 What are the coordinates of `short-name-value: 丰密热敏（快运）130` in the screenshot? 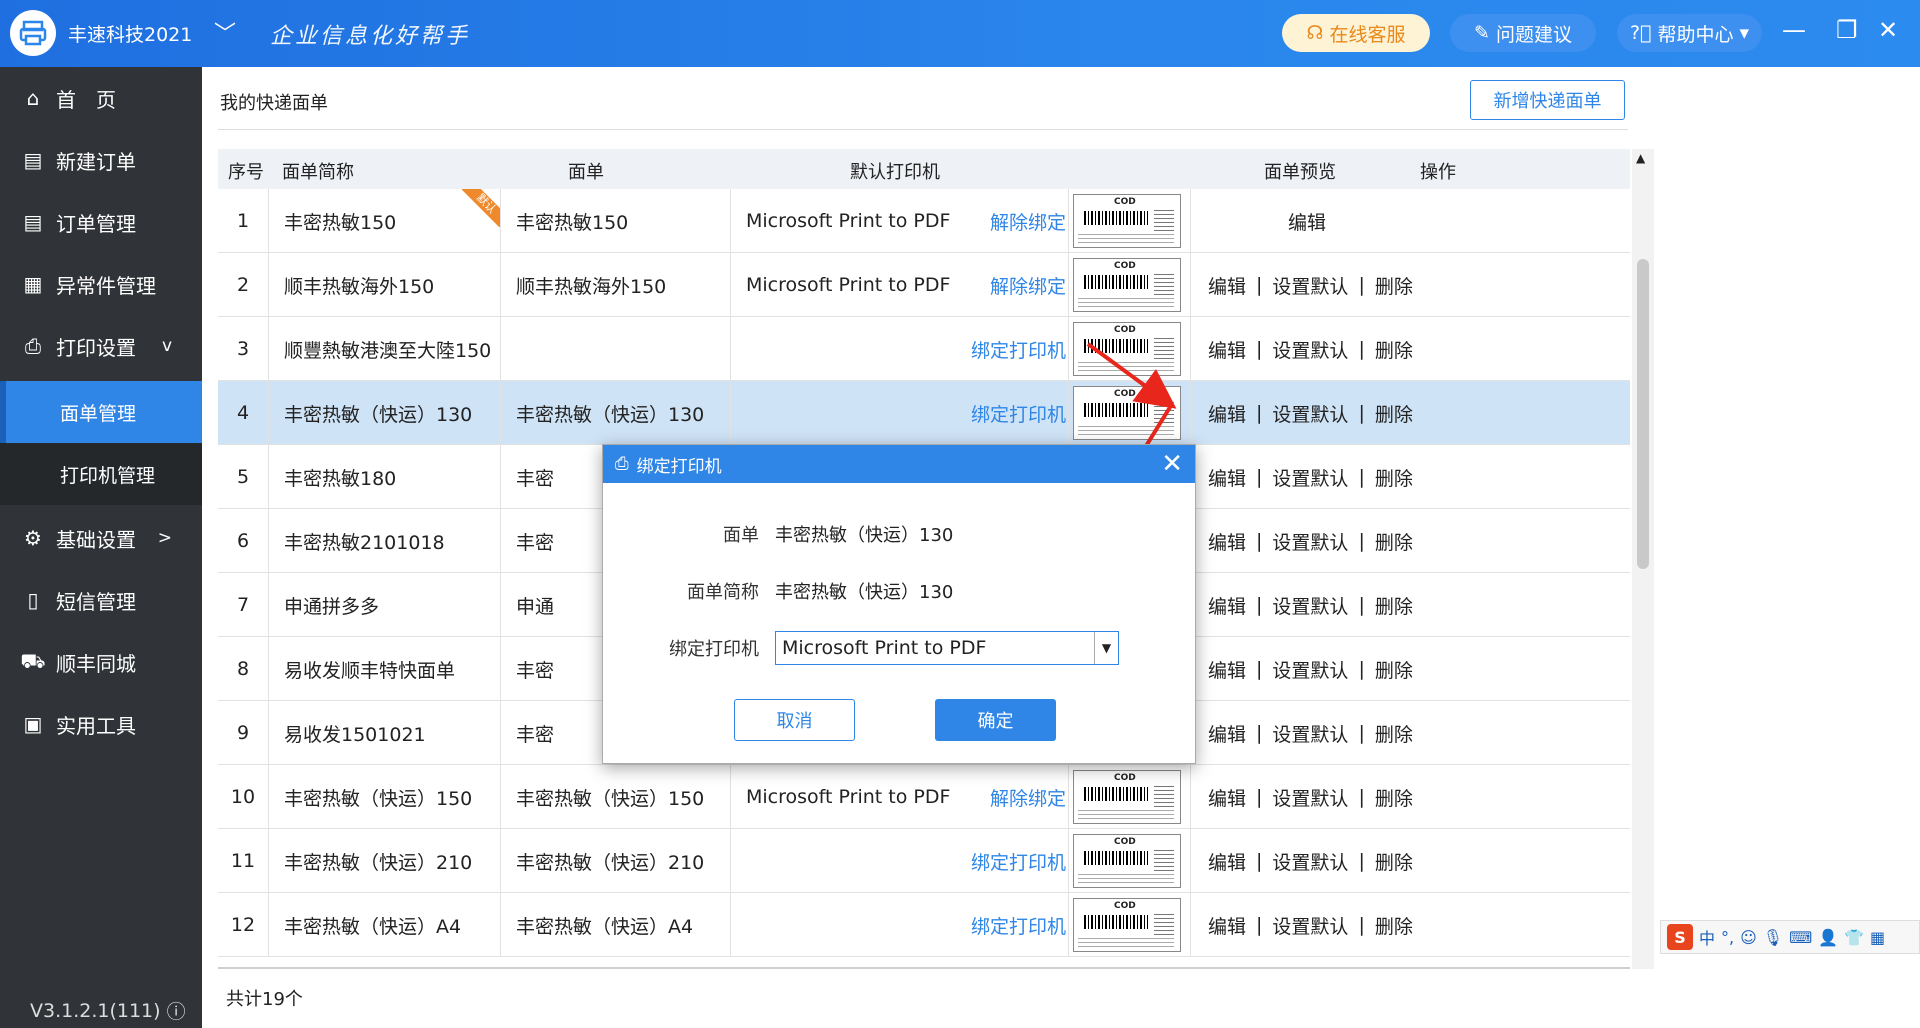 It's located at (864, 592).